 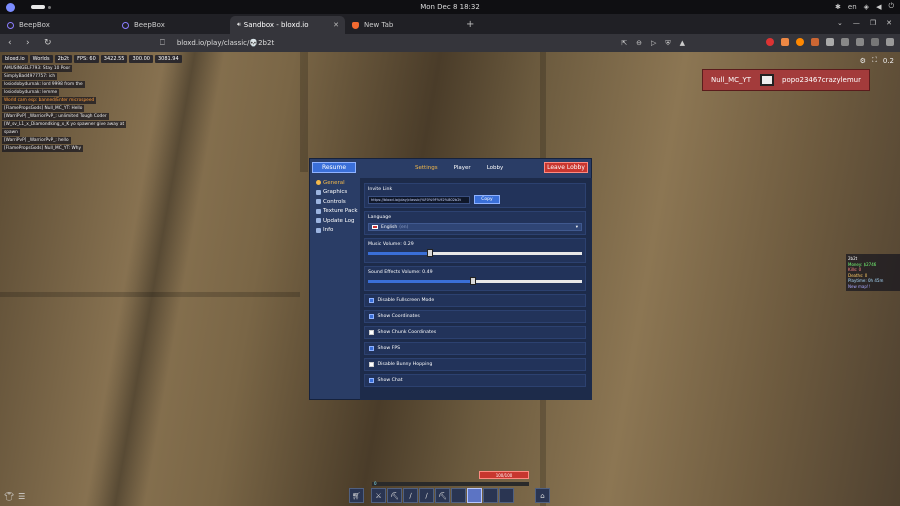 What do you see at coordinates (475, 300) in the screenshot?
I see `checkbox-row: Disable Fullscreen Mode` at bounding box center [475, 300].